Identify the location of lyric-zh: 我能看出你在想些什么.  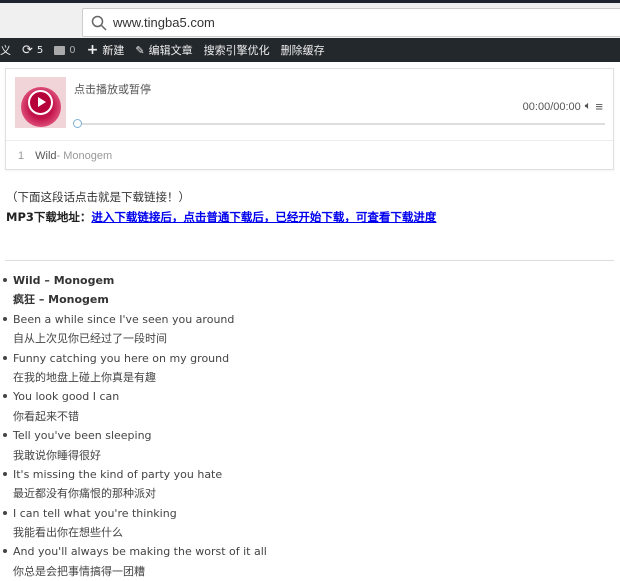
(68, 533).